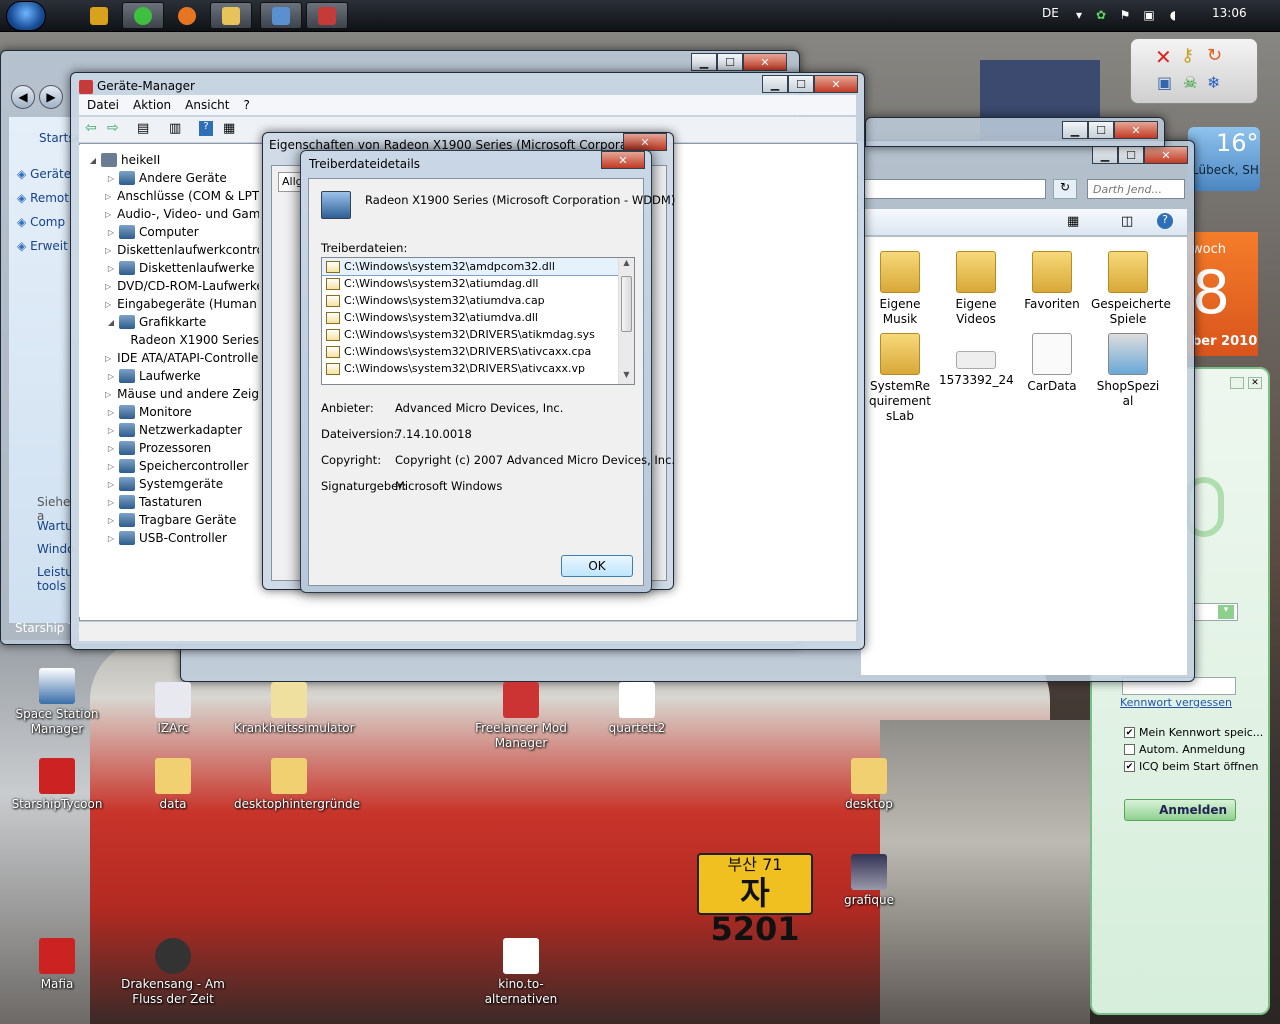  I want to click on tree-category: ◢ Grafikkarte, so click(169, 322).